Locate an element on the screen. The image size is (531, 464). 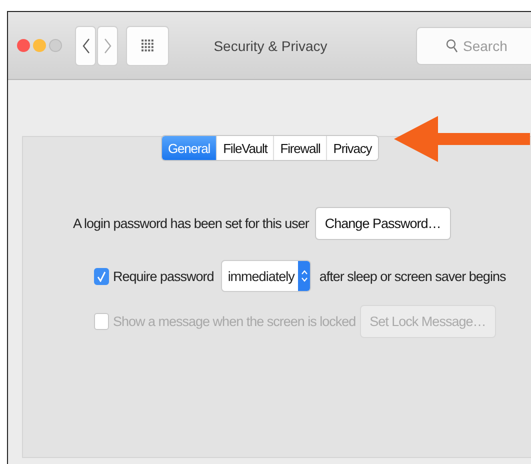
delay-dropdown: immediately is located at coordinates (266, 276).